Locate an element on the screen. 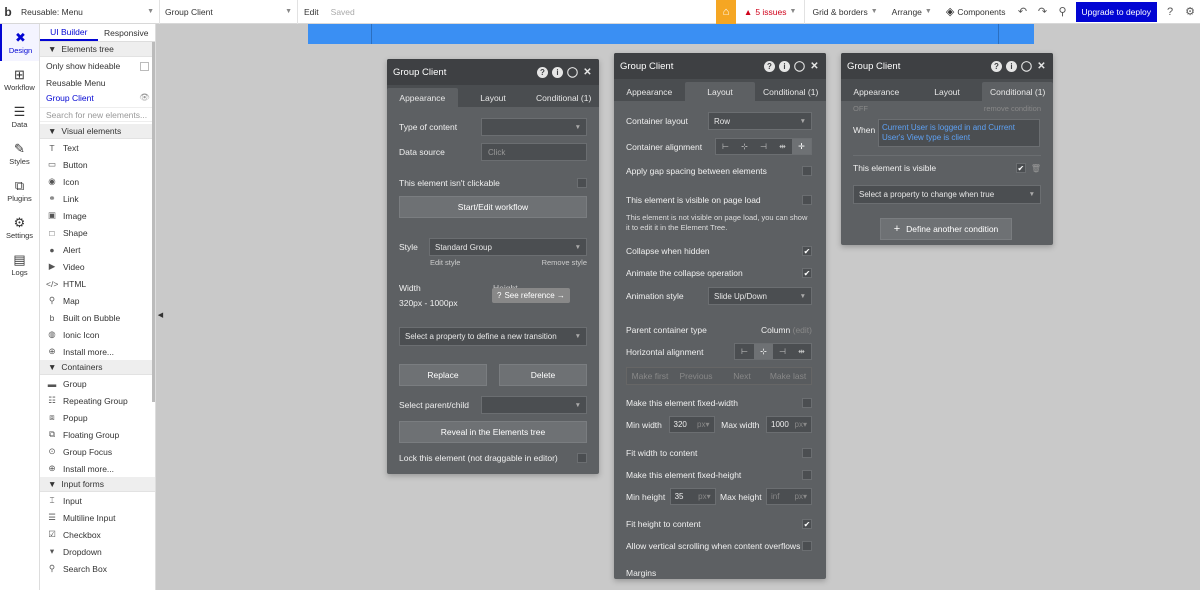 The width and height of the screenshot is (1200, 590). collapse-panel-icon: ◀ is located at coordinates (160, 315).